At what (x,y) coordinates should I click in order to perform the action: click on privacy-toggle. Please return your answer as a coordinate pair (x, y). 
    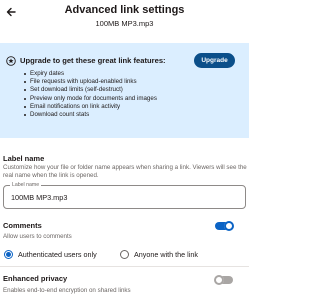
    Looking at the image, I should click on (223, 280).